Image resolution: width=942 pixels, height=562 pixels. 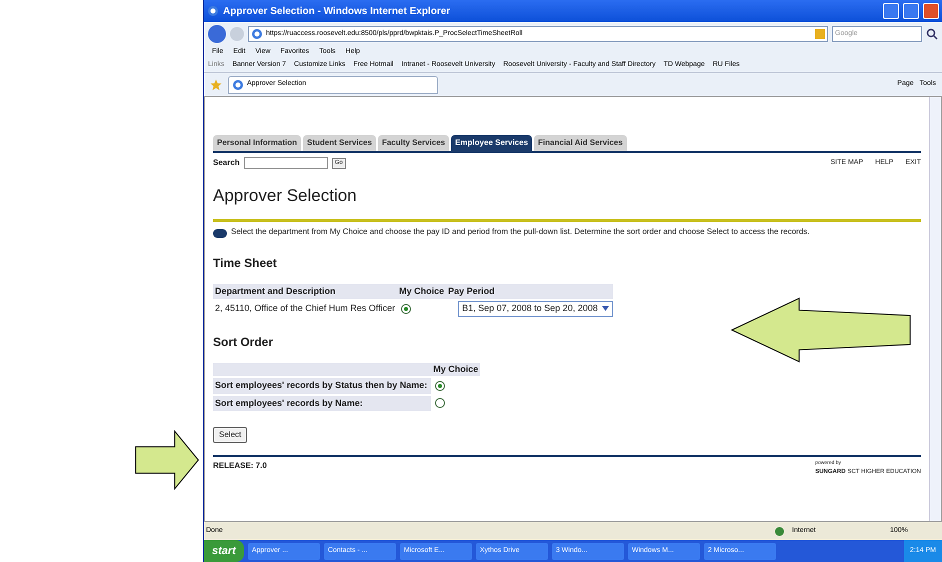 What do you see at coordinates (529, 291) in the screenshot?
I see `column-header: Pay Period` at bounding box center [529, 291].